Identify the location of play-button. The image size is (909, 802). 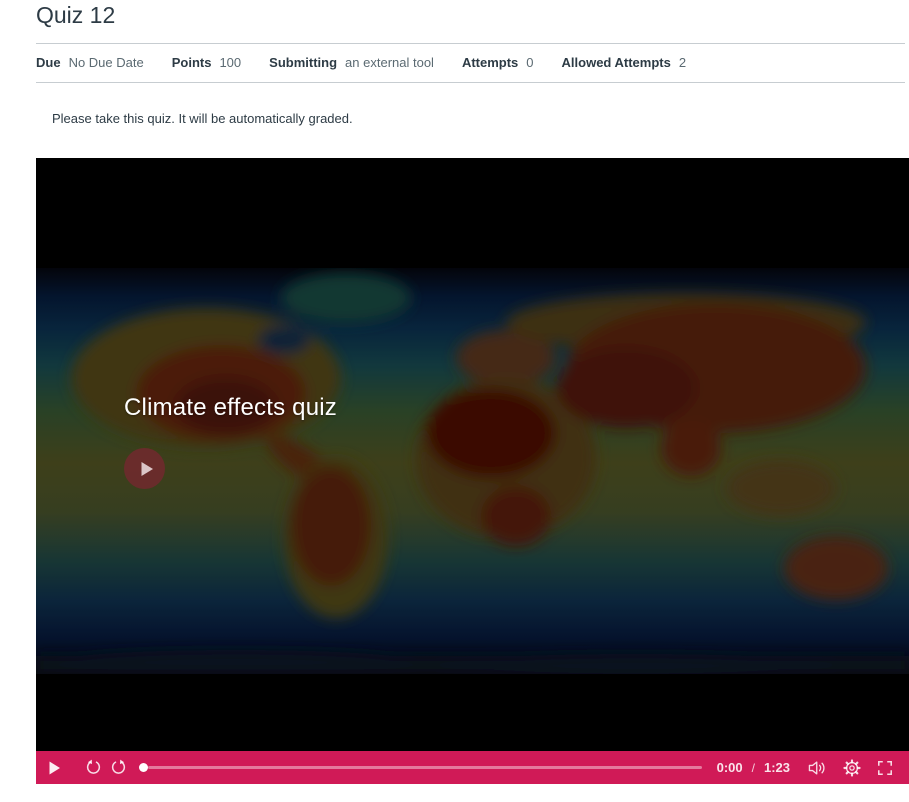
(54, 768).